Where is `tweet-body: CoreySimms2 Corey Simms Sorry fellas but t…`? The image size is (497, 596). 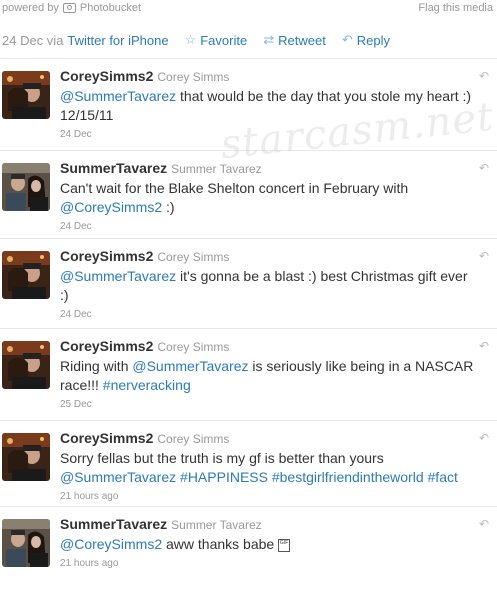
tweet-body: CoreySimms2 Corey Simms Sorry fellas but t… is located at coordinates (268, 467).